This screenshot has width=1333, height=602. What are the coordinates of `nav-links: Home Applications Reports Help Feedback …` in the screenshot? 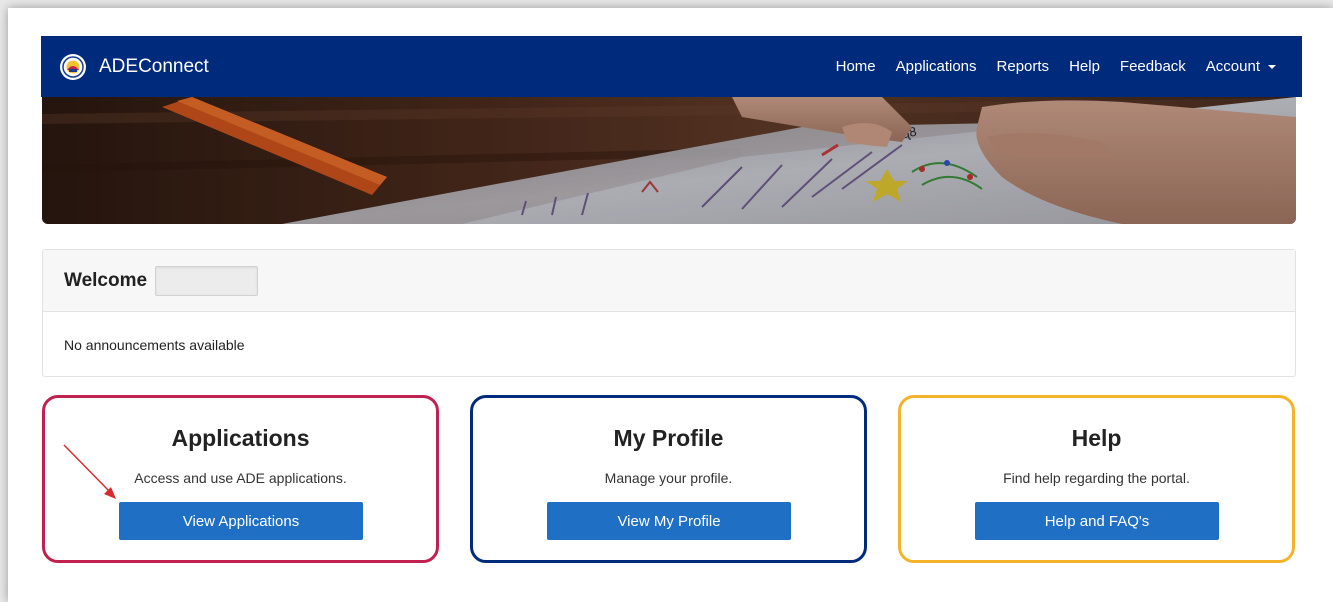 It's located at (1046, 66).